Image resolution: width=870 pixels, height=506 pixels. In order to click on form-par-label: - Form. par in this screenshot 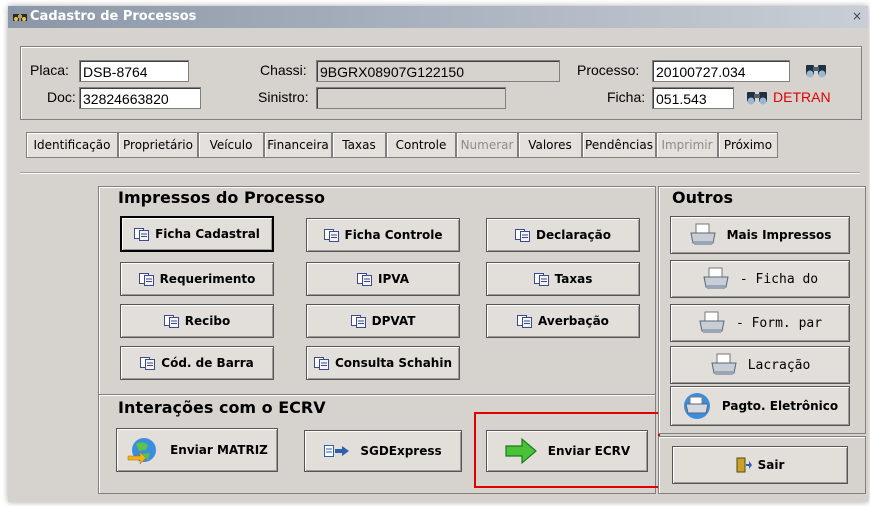, I will do `click(779, 323)`.